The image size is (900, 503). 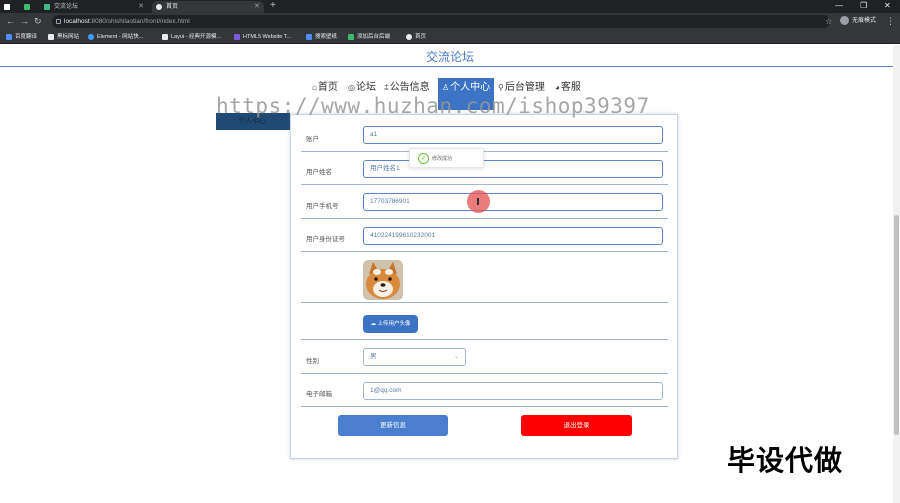 What do you see at coordinates (456, 357) in the screenshot?
I see `chevron-down-icon: ⌄` at bounding box center [456, 357].